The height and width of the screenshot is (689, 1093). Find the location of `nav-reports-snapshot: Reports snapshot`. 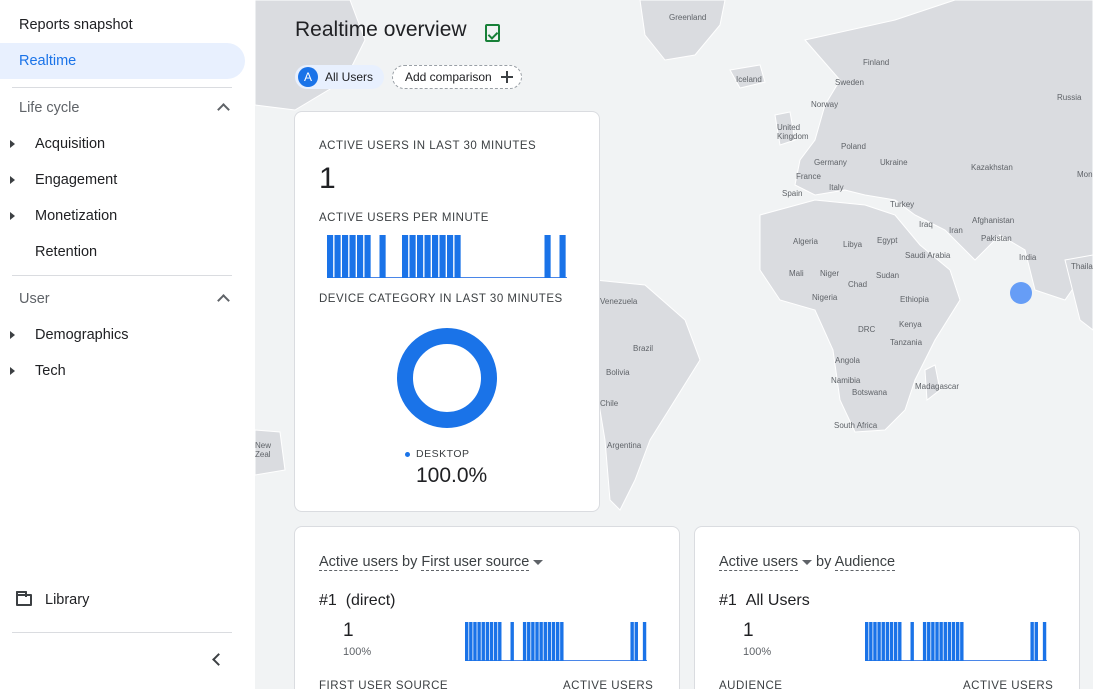

nav-reports-snapshot: Reports snapshot is located at coordinates (122, 25).